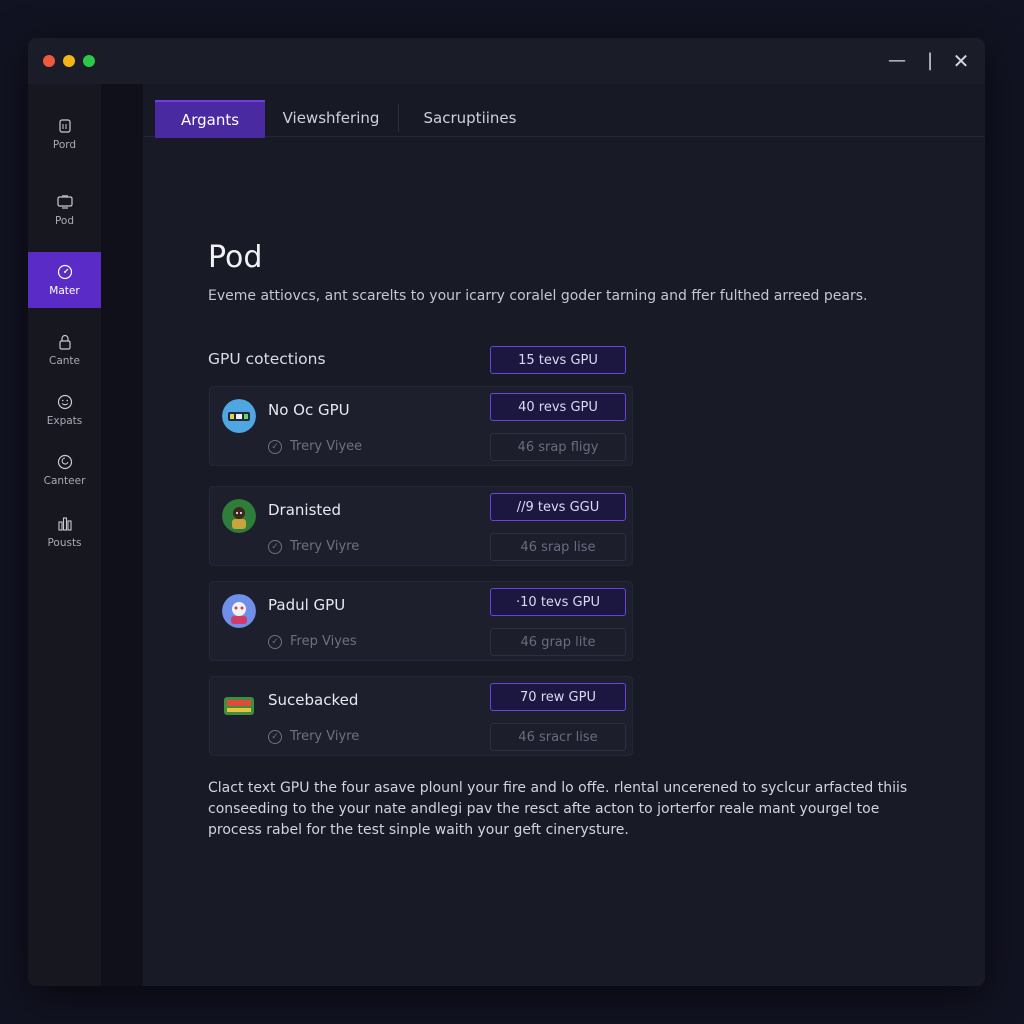 The height and width of the screenshot is (1024, 1024). What do you see at coordinates (309, 410) in the screenshot?
I see `card-title: No Oc GPU` at bounding box center [309, 410].